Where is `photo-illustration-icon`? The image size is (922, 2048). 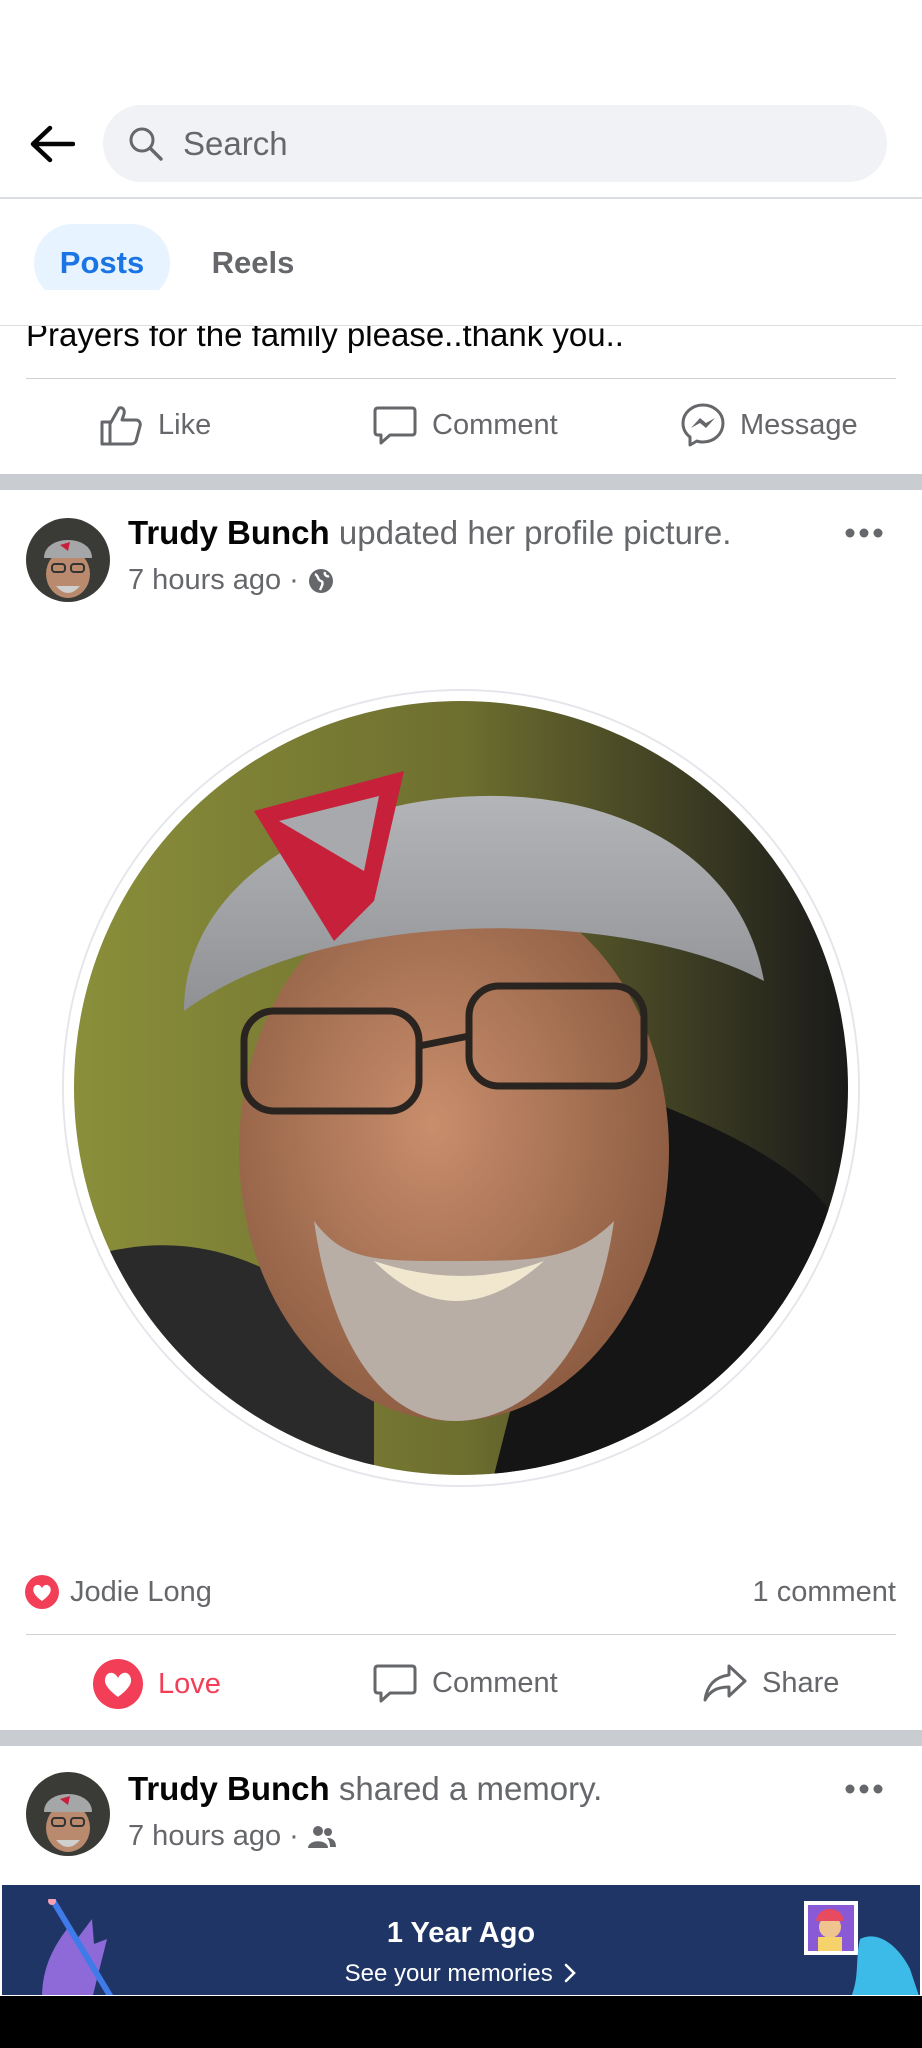
photo-illustration-icon is located at coordinates (861, 1948).